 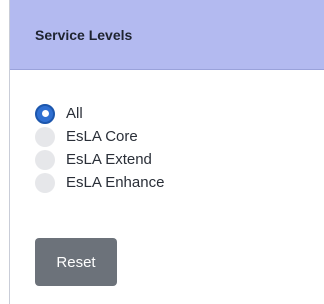 What do you see at coordinates (45, 159) in the screenshot?
I see `radio-esla-extend` at bounding box center [45, 159].